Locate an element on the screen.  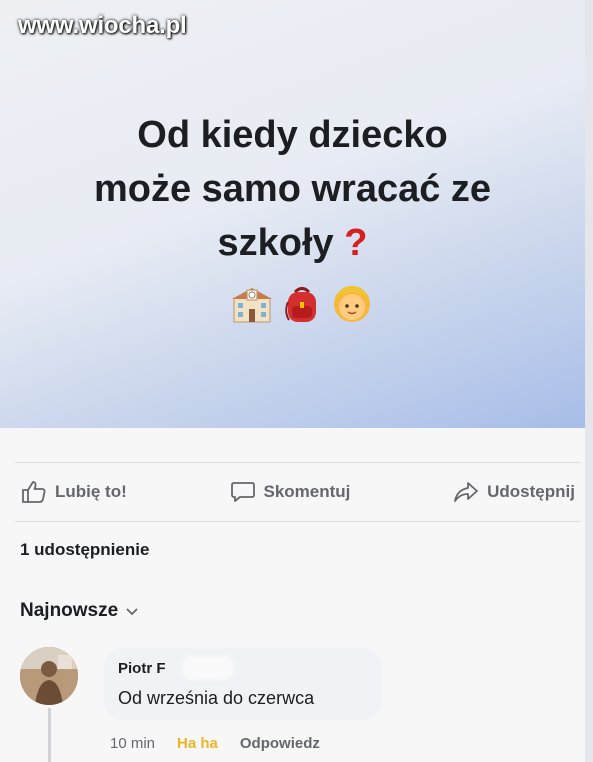
share-label: Udostępnij is located at coordinates (531, 491).